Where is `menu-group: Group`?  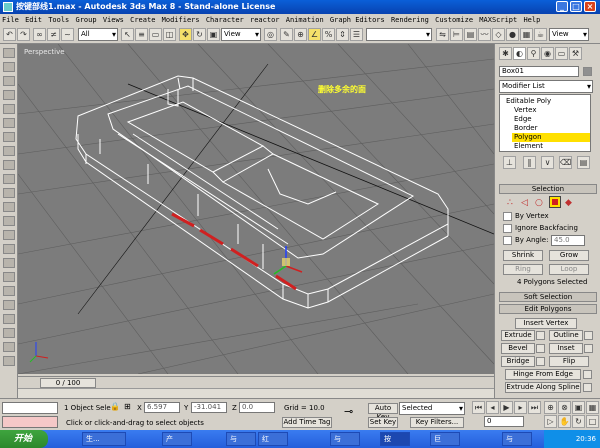 menu-group: Group is located at coordinates (86, 20).